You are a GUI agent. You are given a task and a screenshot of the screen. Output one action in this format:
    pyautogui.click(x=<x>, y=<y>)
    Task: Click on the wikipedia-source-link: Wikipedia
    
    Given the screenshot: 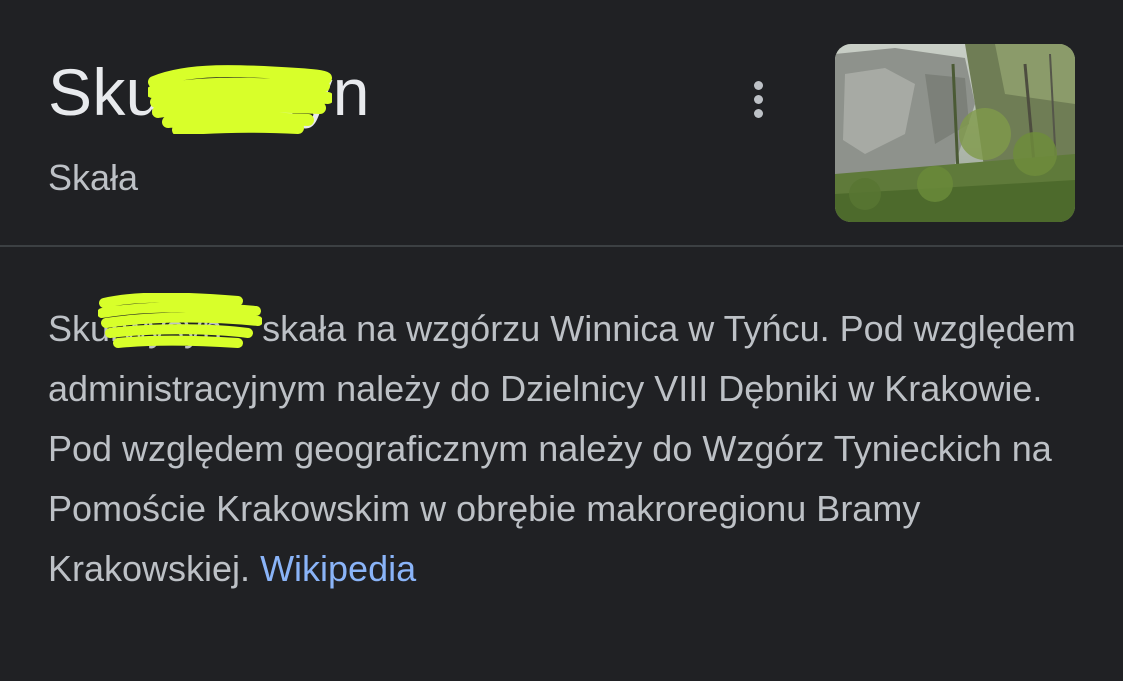 What is the action you would take?
    pyautogui.click(x=338, y=568)
    